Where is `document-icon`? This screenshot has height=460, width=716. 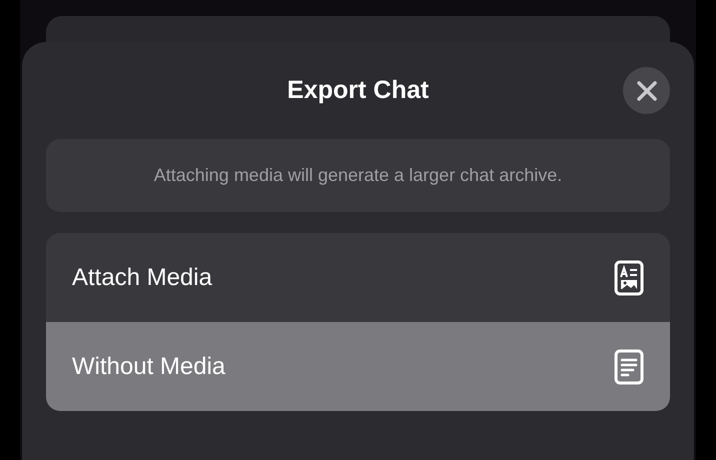
document-icon is located at coordinates (629, 366).